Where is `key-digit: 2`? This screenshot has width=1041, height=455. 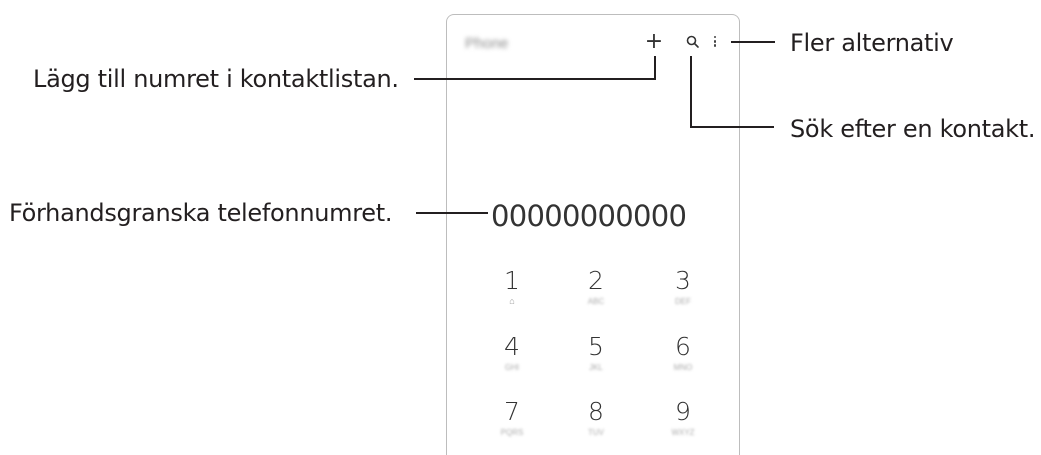 key-digit: 2 is located at coordinates (596, 280).